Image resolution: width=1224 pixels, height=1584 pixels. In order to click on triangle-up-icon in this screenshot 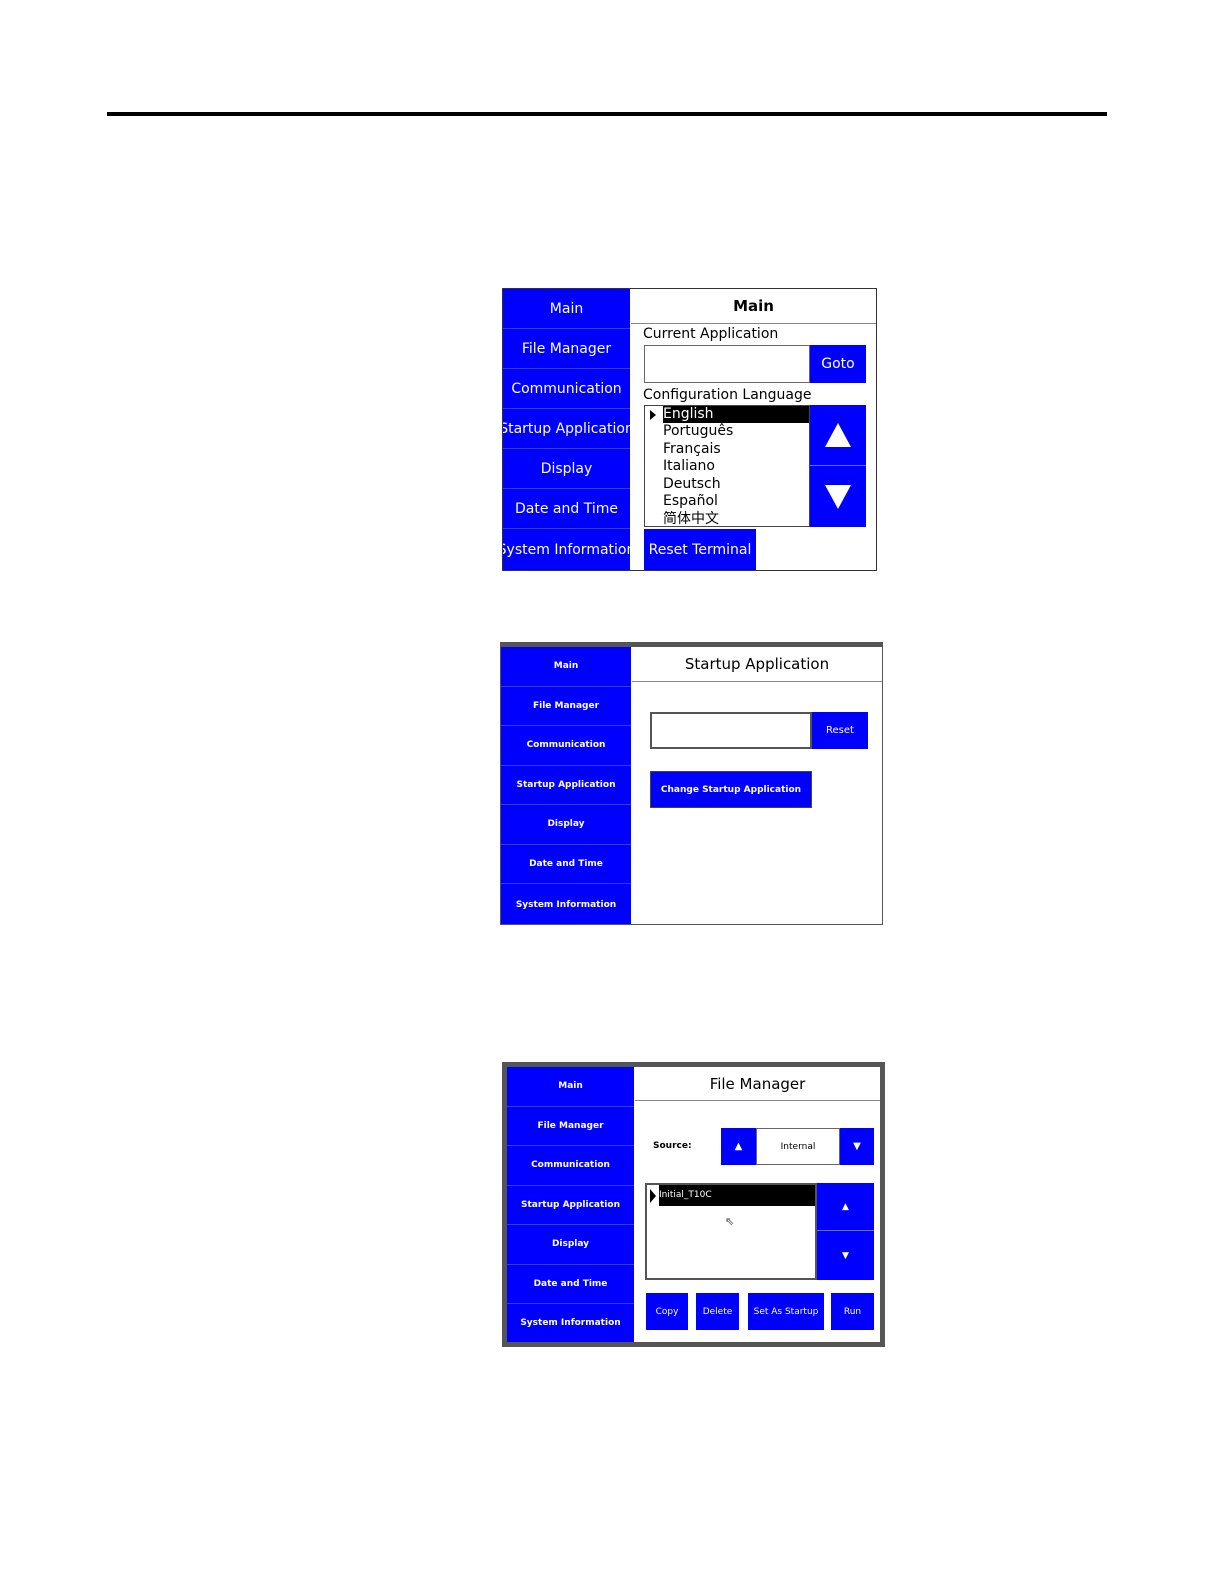, I will do `click(838, 435)`.